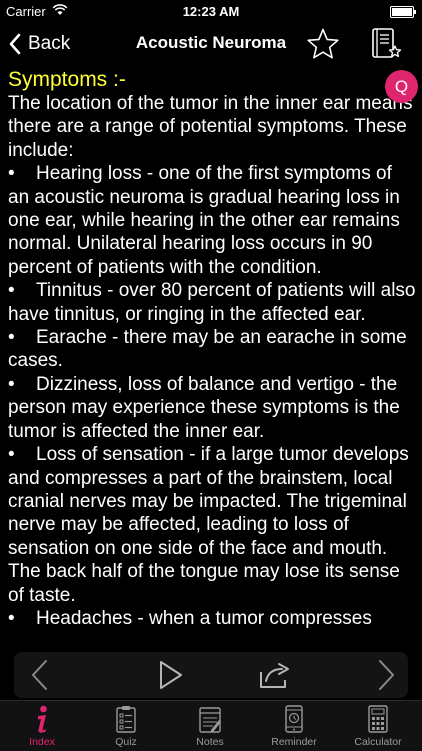 The height and width of the screenshot is (751, 422). What do you see at coordinates (378, 742) in the screenshot?
I see `tab-label: Calculator` at bounding box center [378, 742].